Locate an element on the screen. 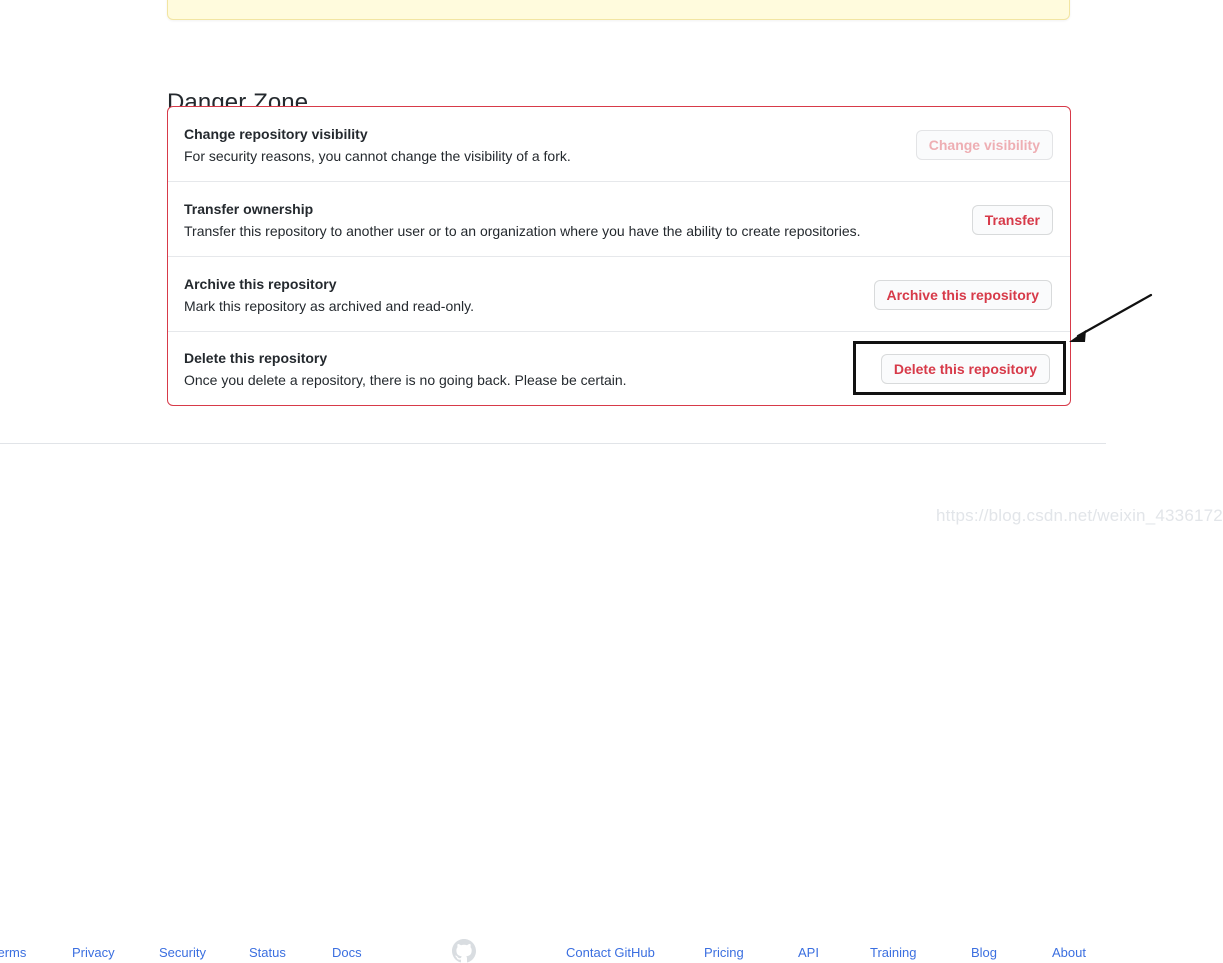 Image resolution: width=1223 pixels, height=963 pixels. footer-link-about: About is located at coordinates (1069, 953).